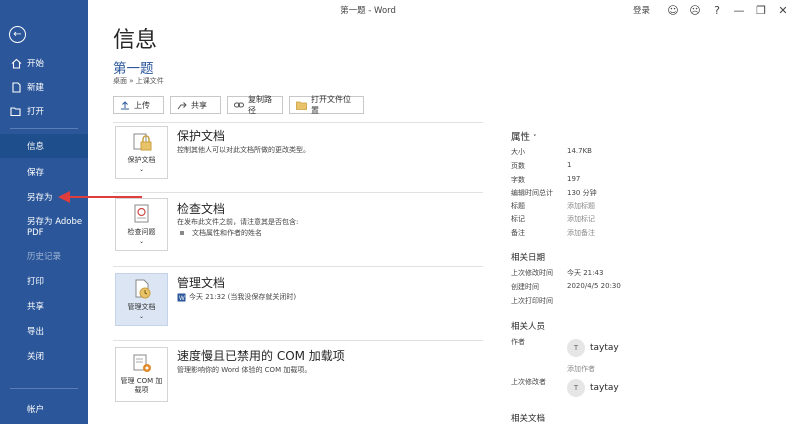 The height and width of the screenshot is (424, 800). I want to click on property-row: 页数 1, so click(541, 165).